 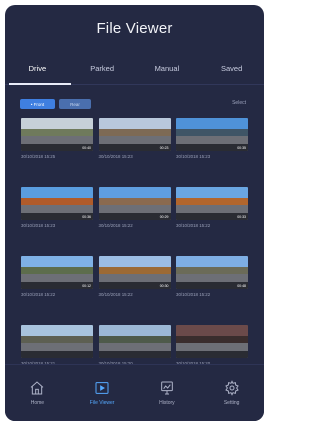 I want to click on video-thumbnail-item: 00:33 30/10/2018 15:22, so click(x=212, y=207).